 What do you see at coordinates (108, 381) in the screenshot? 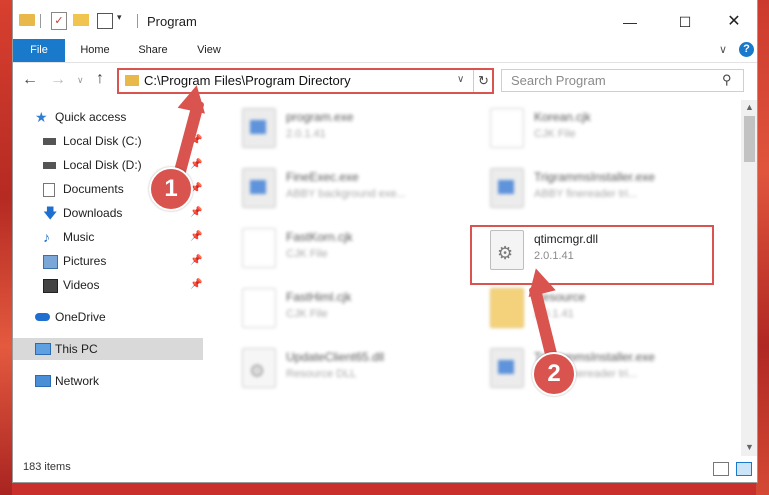
I see `nav-item-network: Network` at bounding box center [108, 381].